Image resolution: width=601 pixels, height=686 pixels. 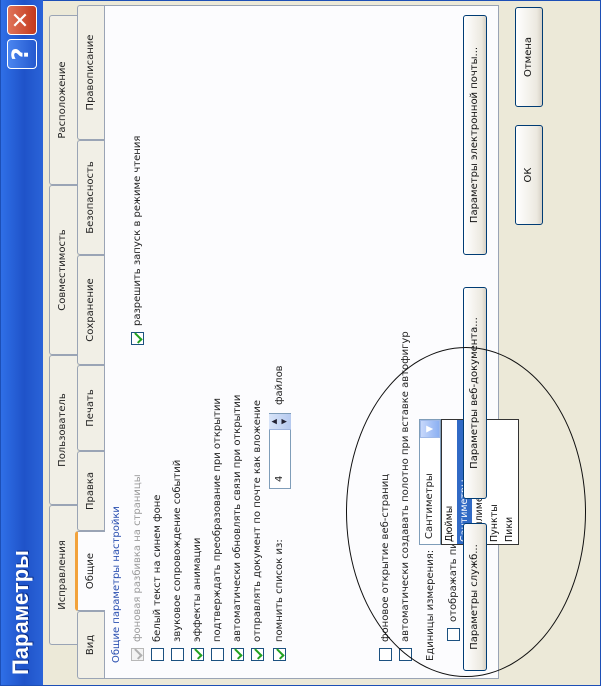 What do you see at coordinates (279, 654) in the screenshot?
I see `recent-files-checkbox` at bounding box center [279, 654].